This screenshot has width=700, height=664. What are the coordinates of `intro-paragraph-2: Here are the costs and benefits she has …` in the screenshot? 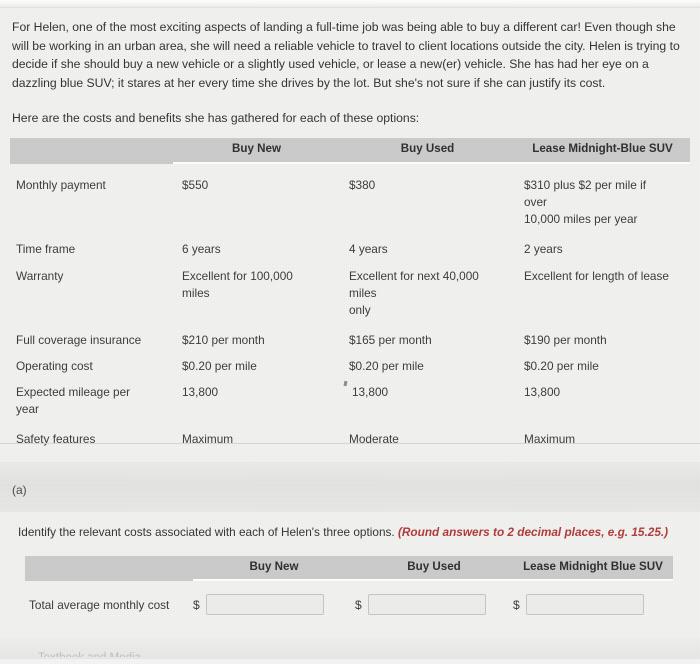 It's located at (216, 118).